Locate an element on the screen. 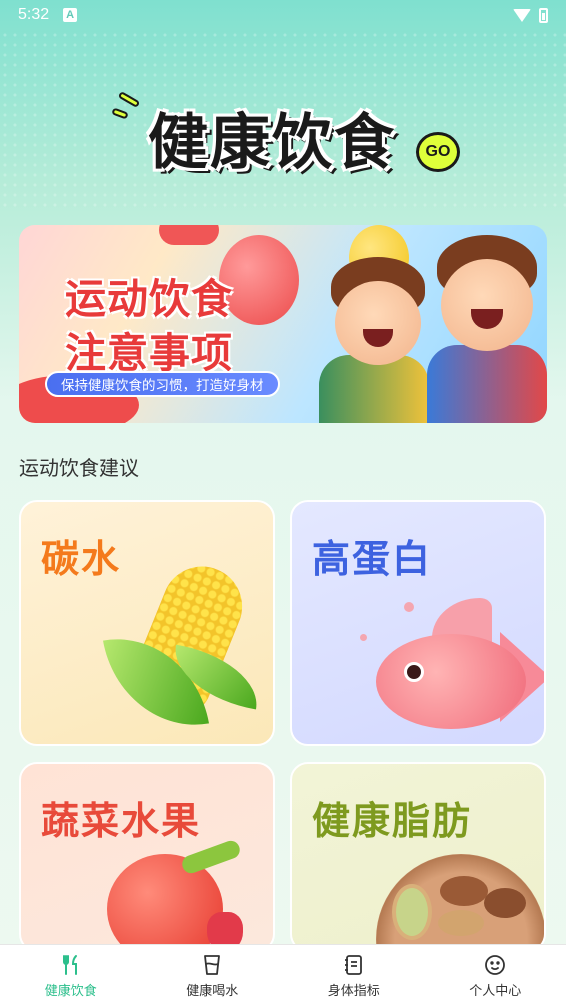 This screenshot has height=1006, width=566. tab-personal-center: 个人中心 is located at coordinates (495, 975).